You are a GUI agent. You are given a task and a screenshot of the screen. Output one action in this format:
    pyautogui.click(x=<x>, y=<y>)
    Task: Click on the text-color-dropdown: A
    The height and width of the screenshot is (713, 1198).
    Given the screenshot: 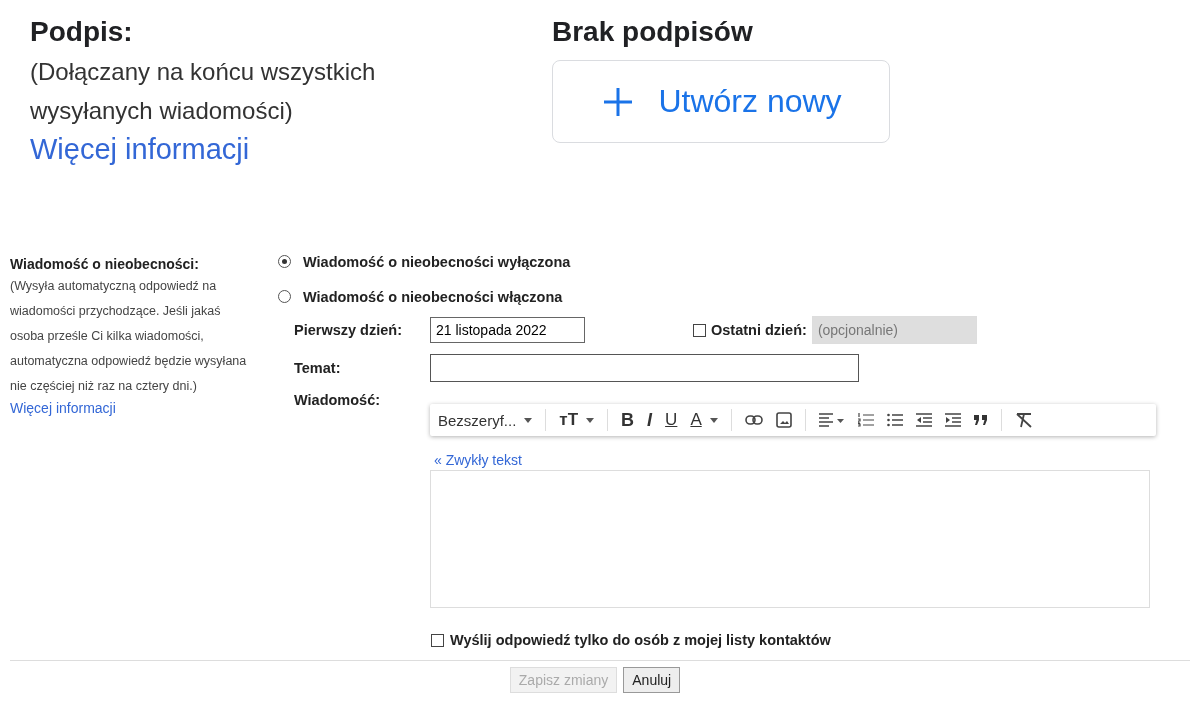 What is the action you would take?
    pyautogui.click(x=704, y=420)
    